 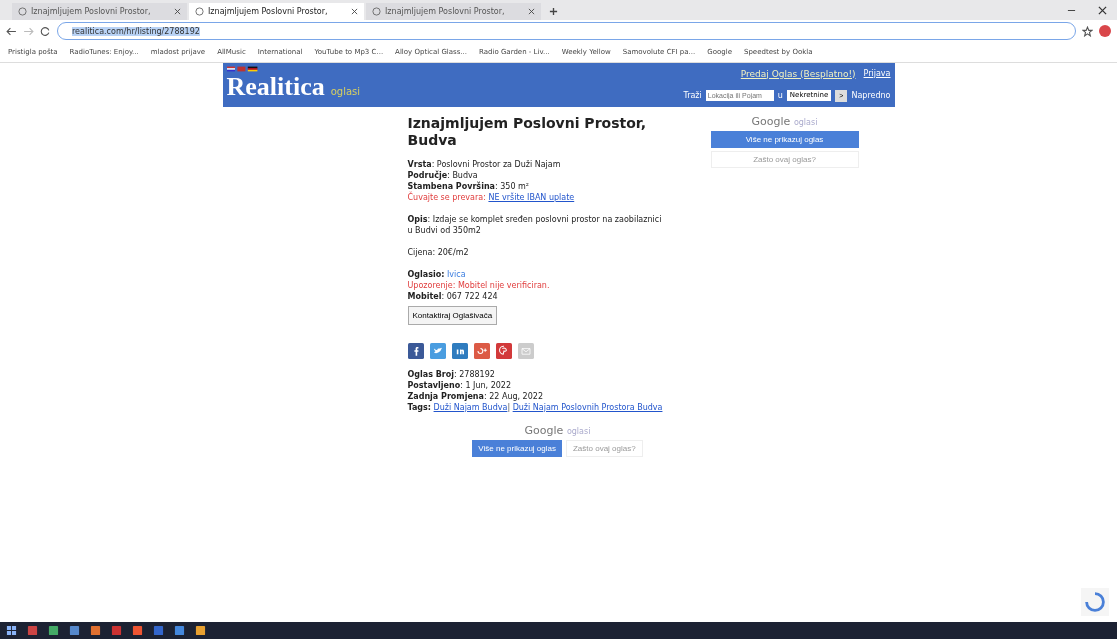 What do you see at coordinates (1105, 31) in the screenshot?
I see `profile-avatar` at bounding box center [1105, 31].